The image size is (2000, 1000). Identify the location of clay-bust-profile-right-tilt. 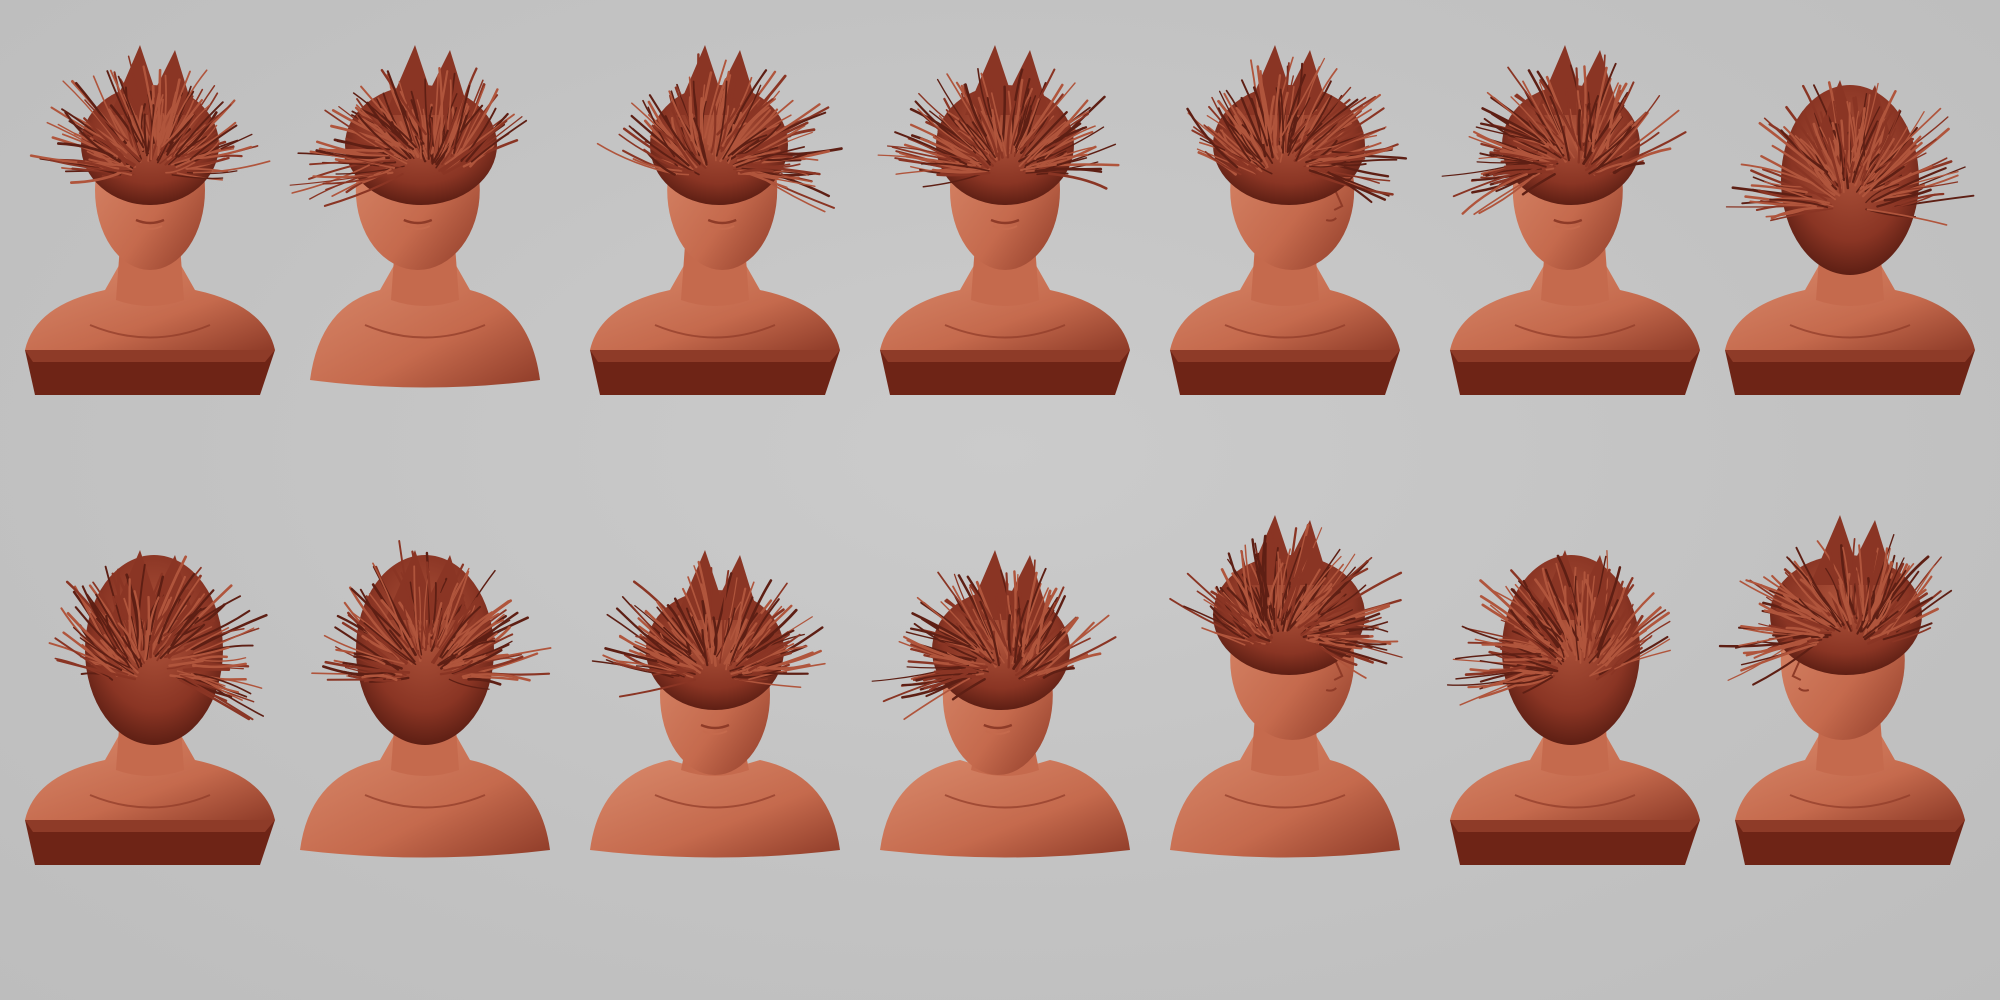
(1285, 707).